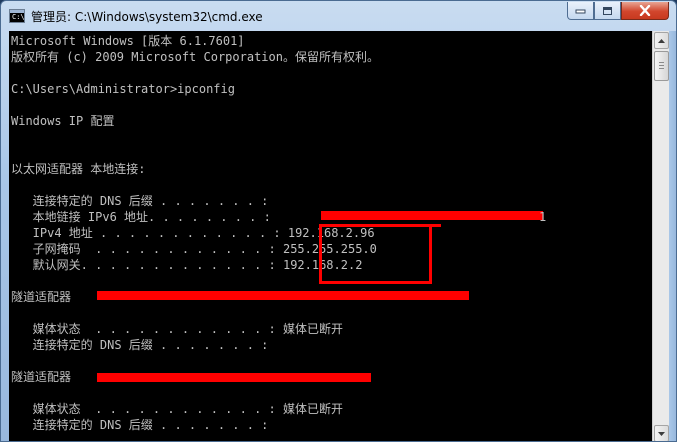 Image resolution: width=677 pixels, height=442 pixels. I want to click on highlight-box-left, so click(320, 254).